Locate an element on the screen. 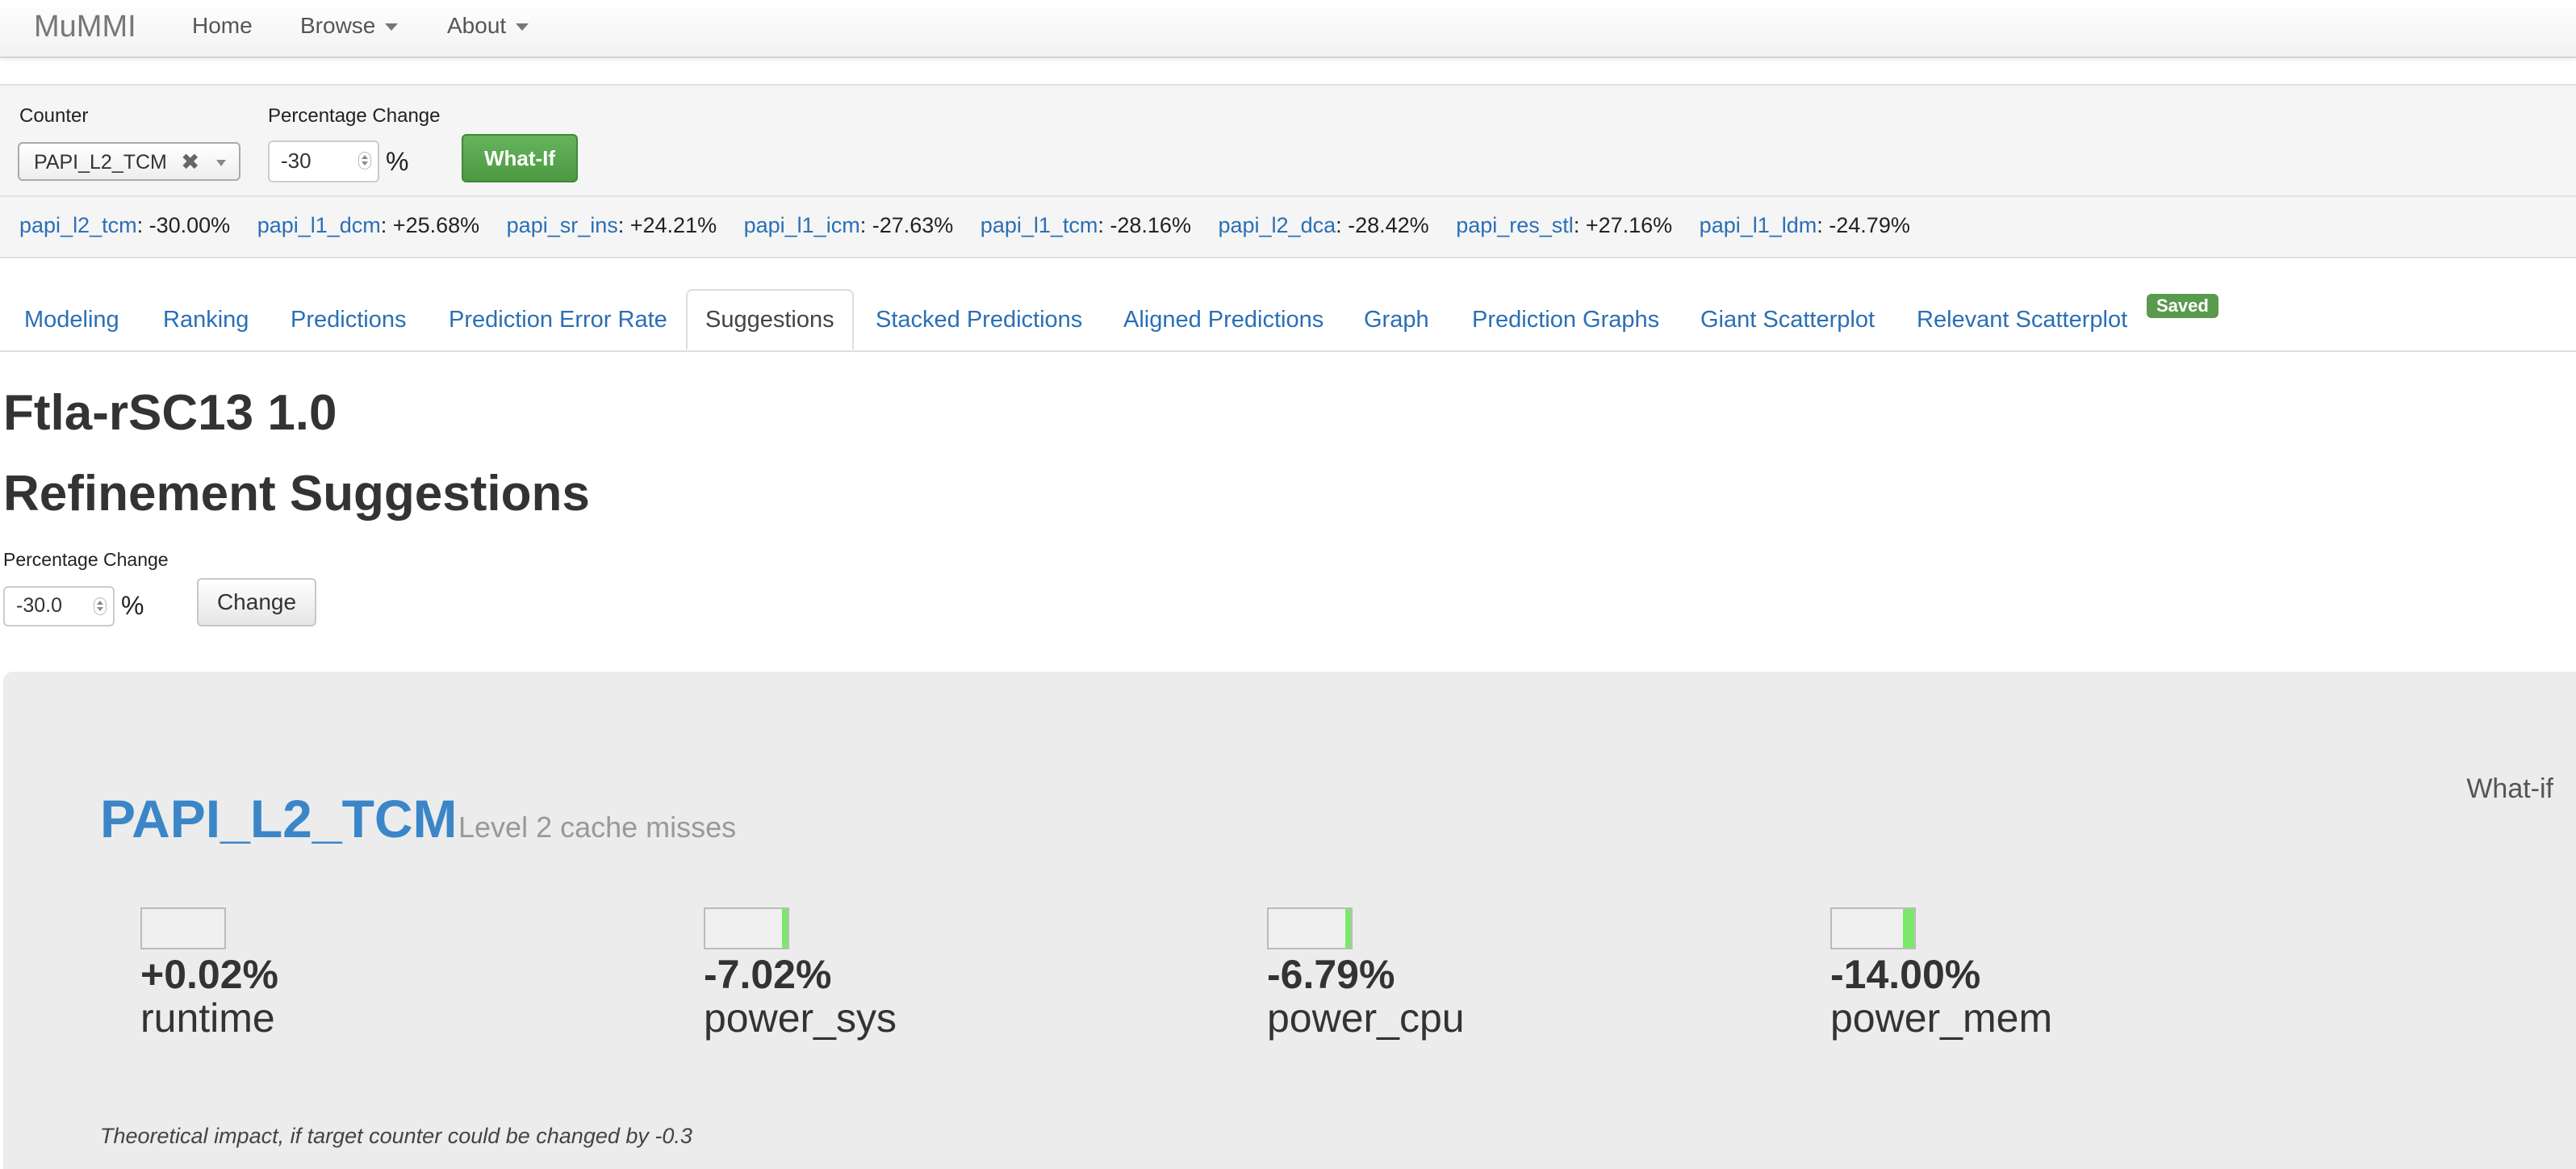  stat-item: papi_l2_dca: -28.42% is located at coordinates (1323, 226).